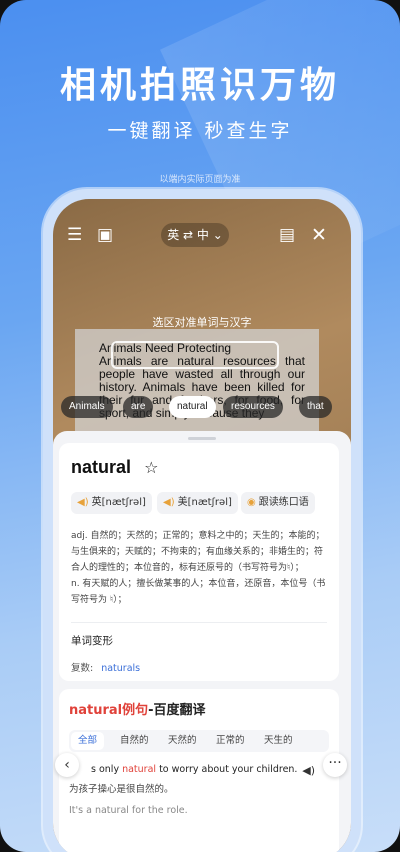 This screenshot has height=852, width=400. Describe the element at coordinates (134, 741) in the screenshot. I see `tab-ziran: 自然的` at that location.